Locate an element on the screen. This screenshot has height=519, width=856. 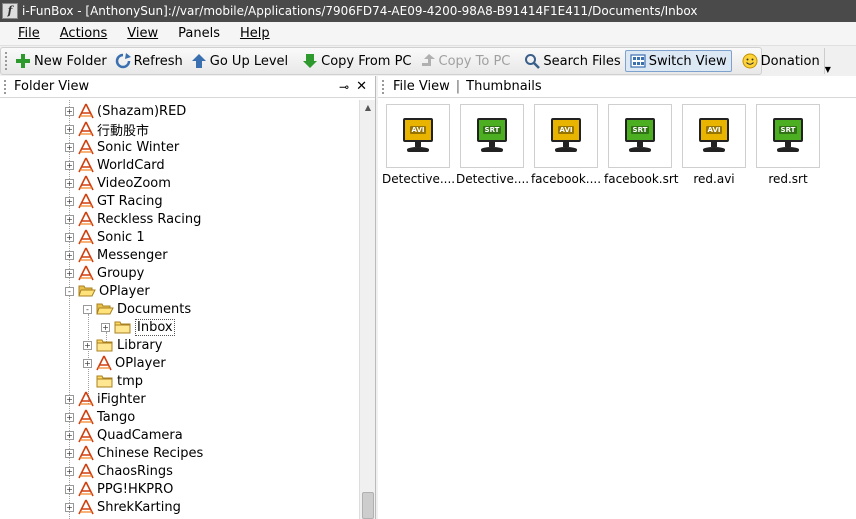
pin-icon: ⊸ is located at coordinates (344, 87).